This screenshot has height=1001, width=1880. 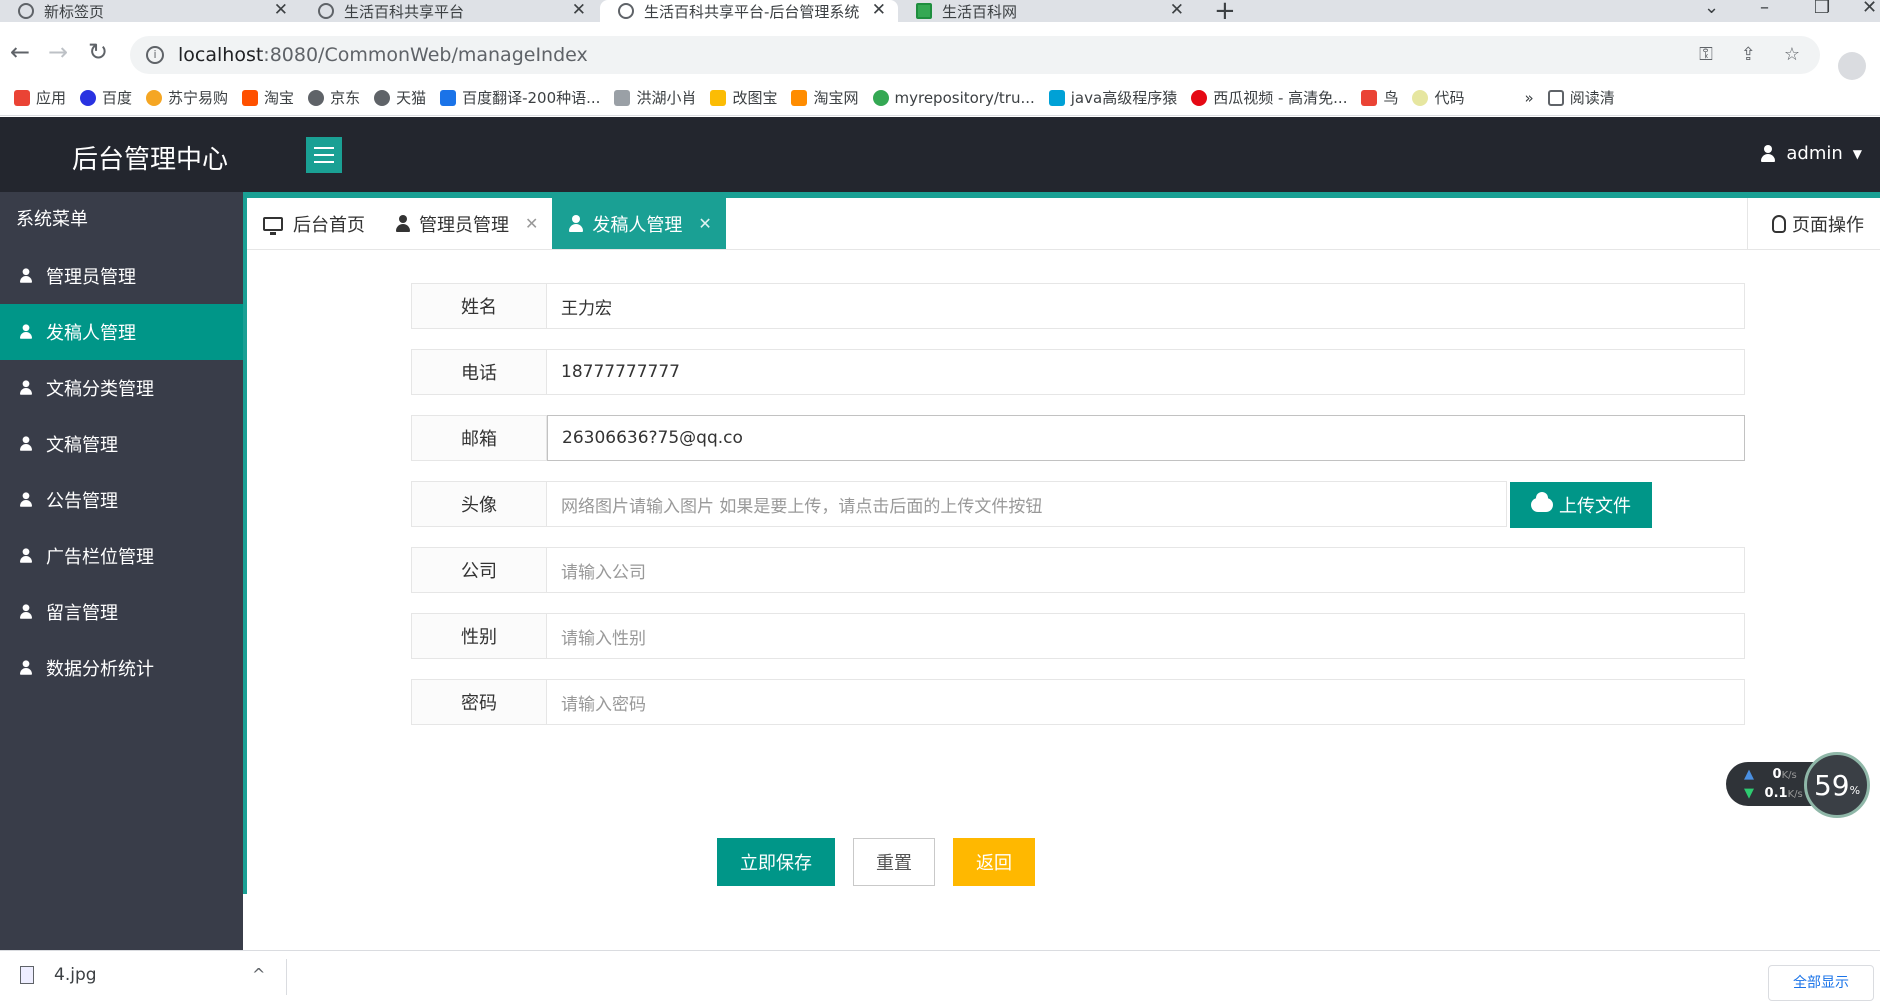 What do you see at coordinates (121, 332) in the screenshot?
I see `sidebar-item-author-management: 发稿人管理` at bounding box center [121, 332].